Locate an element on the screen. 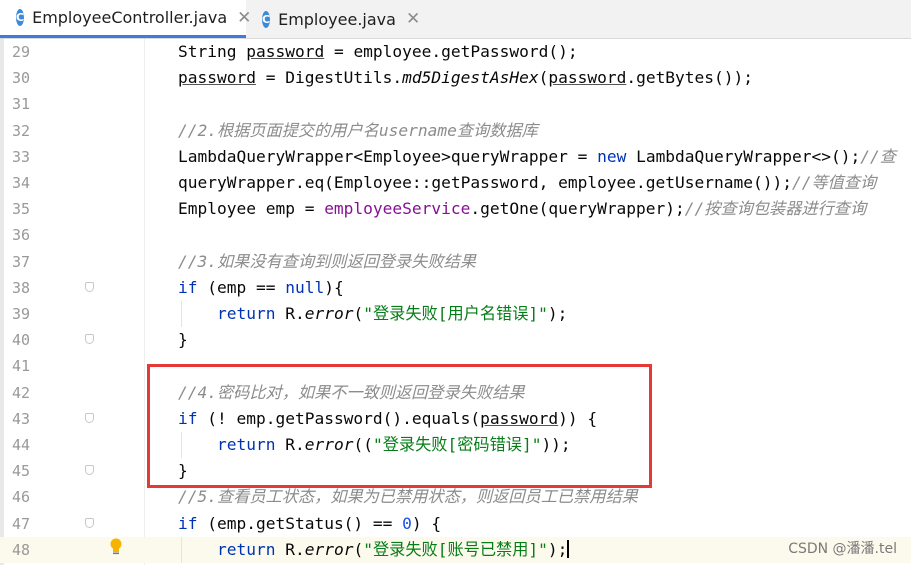 The height and width of the screenshot is (565, 911). code-line: 46 //5.查看员工状态，如果为已禁用状态，则返回员工已禁用结果 is located at coordinates (455, 497).